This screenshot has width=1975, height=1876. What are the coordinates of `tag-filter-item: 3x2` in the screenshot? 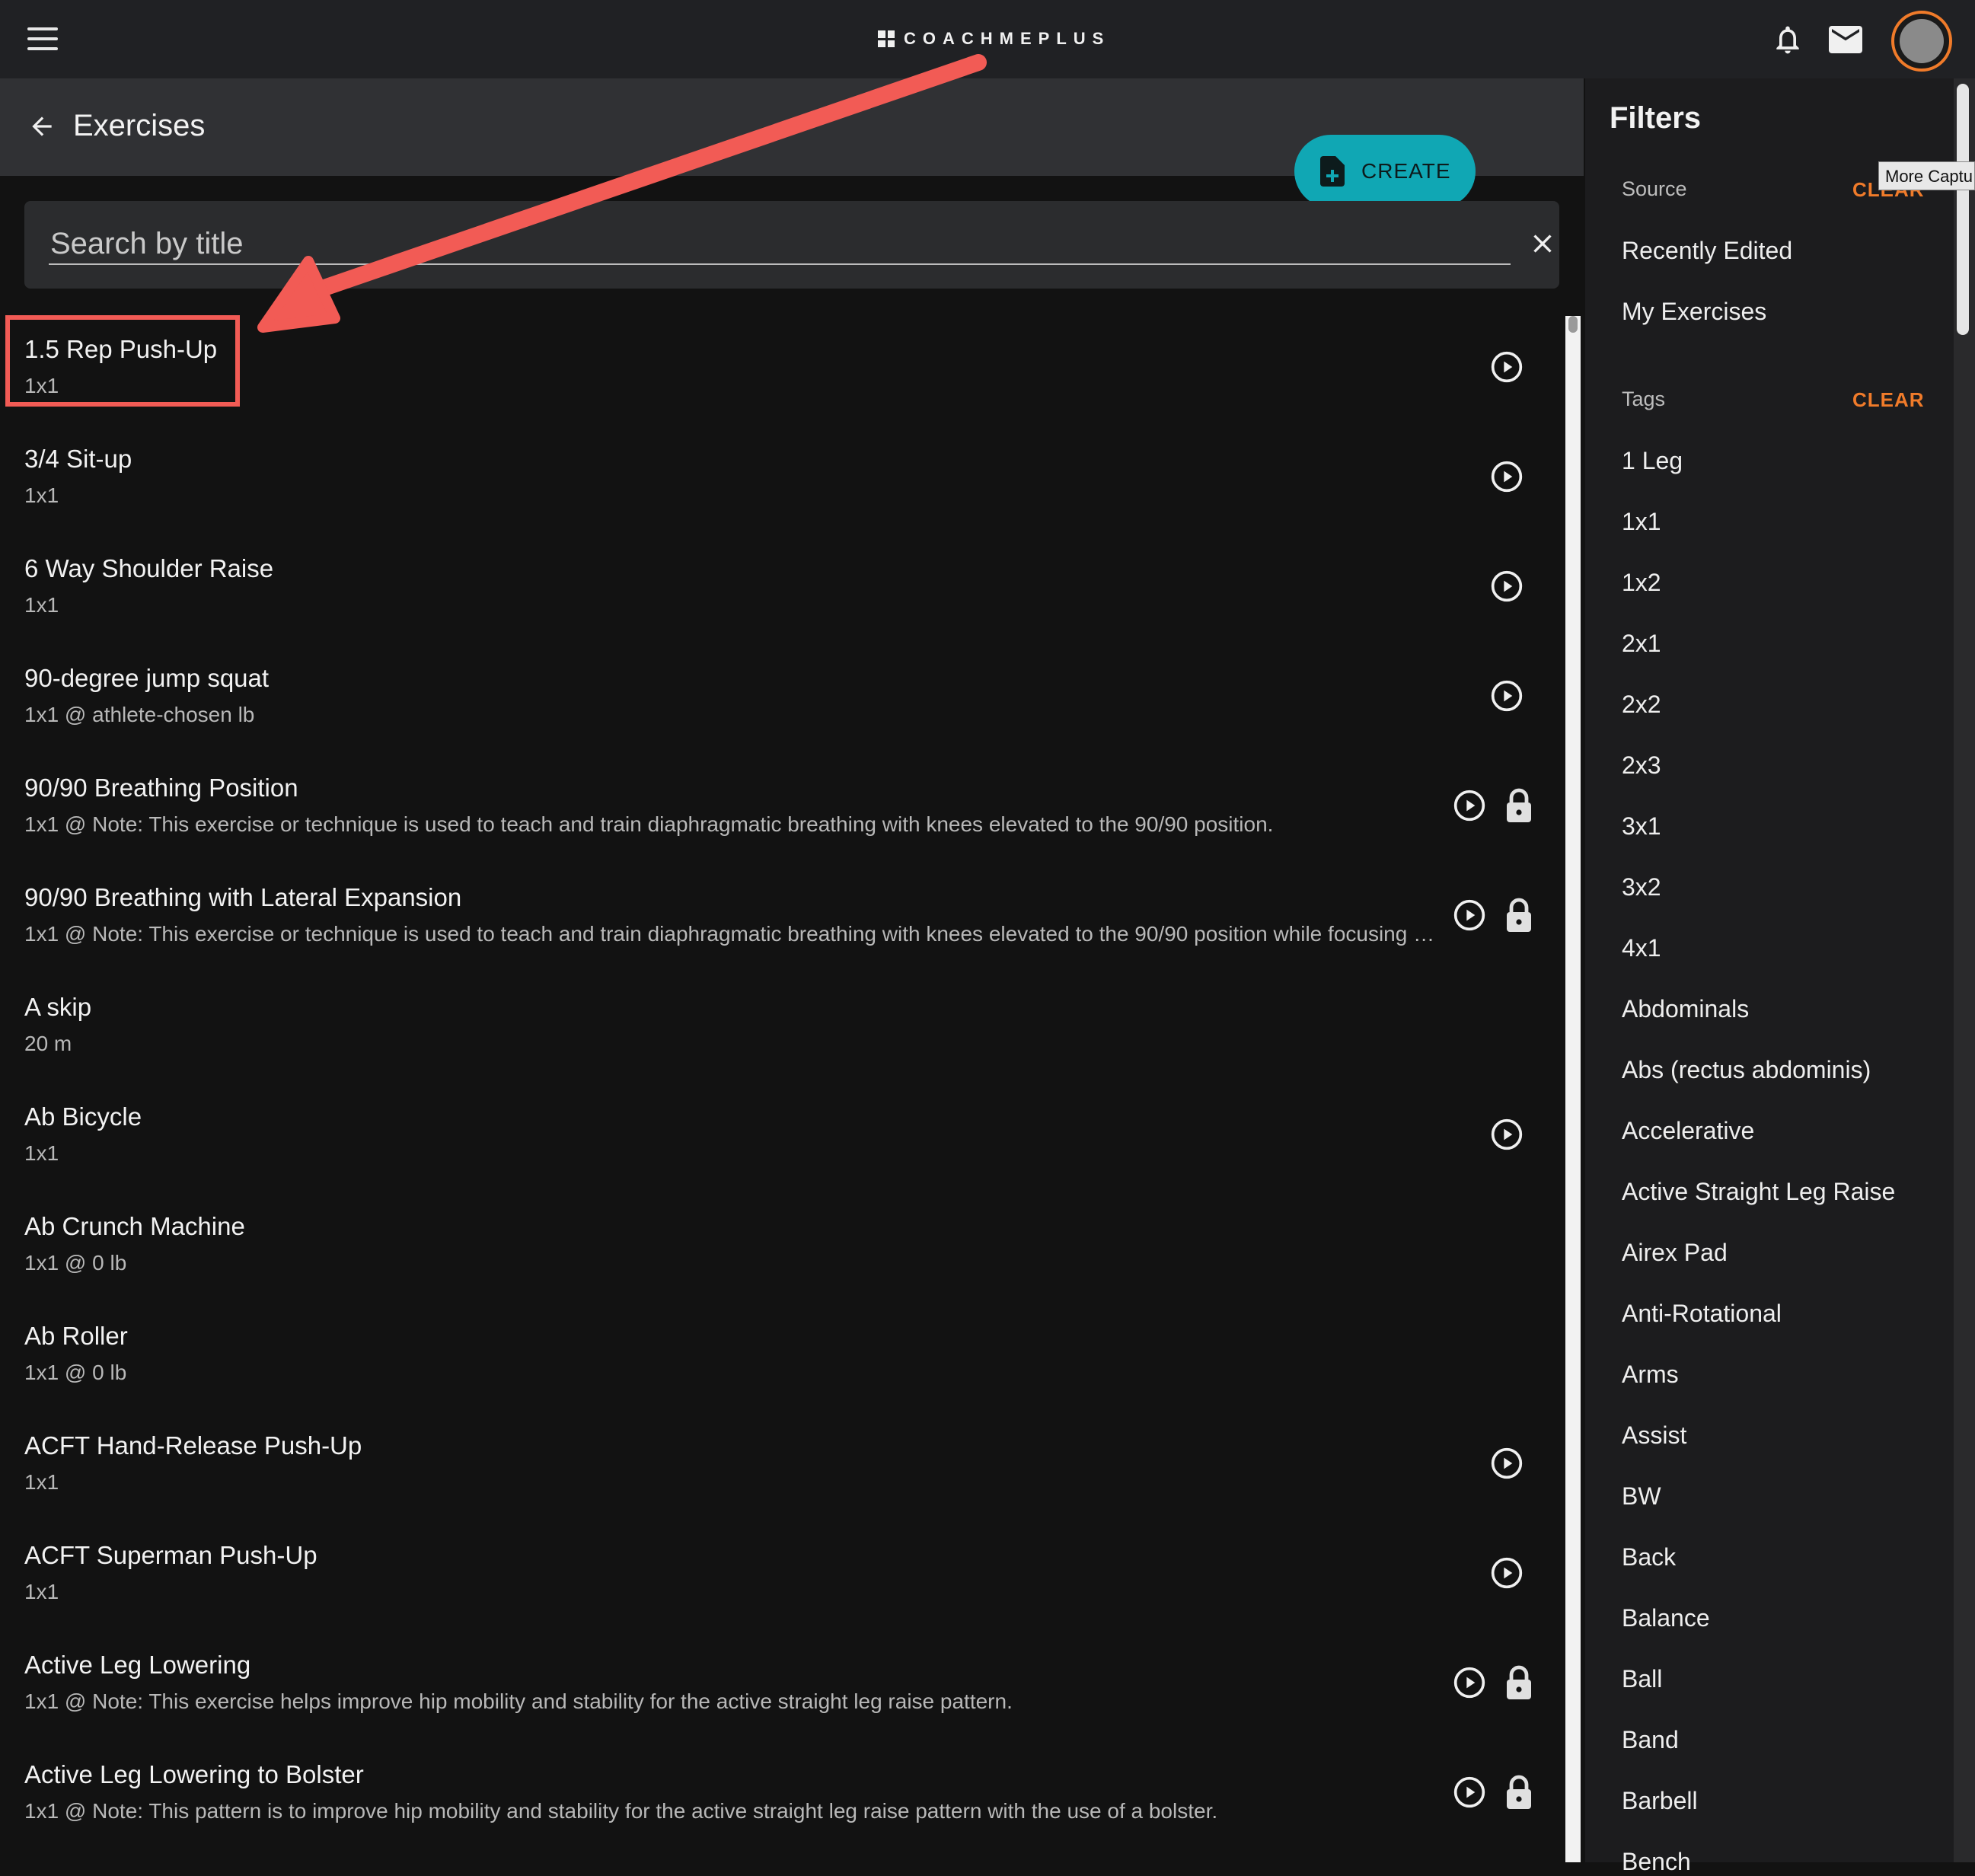 It's located at (1641, 887).